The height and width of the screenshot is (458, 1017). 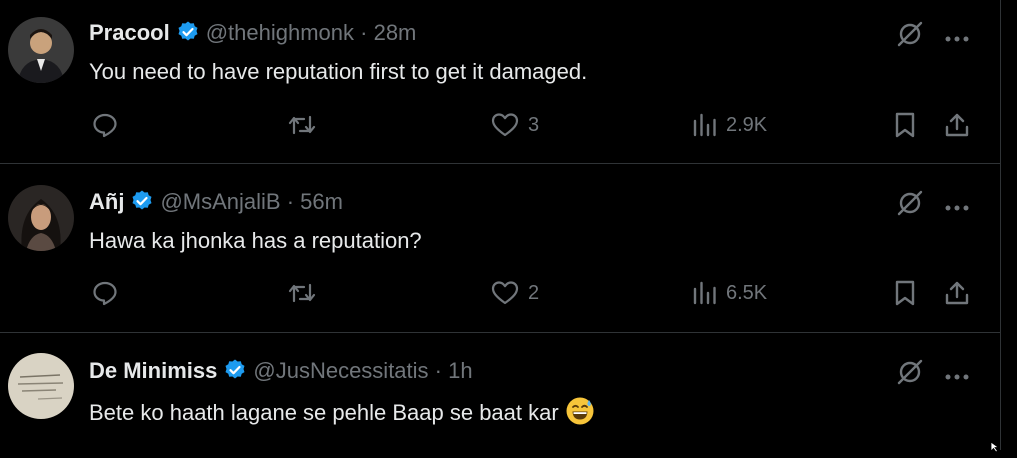 I want to click on like-count: 2, so click(x=534, y=292).